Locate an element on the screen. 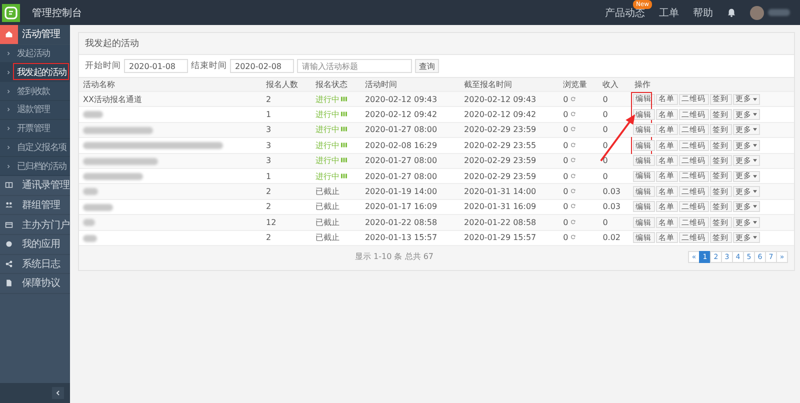 This screenshot has height=403, width=800. logo-icon is located at coordinates (11, 13).